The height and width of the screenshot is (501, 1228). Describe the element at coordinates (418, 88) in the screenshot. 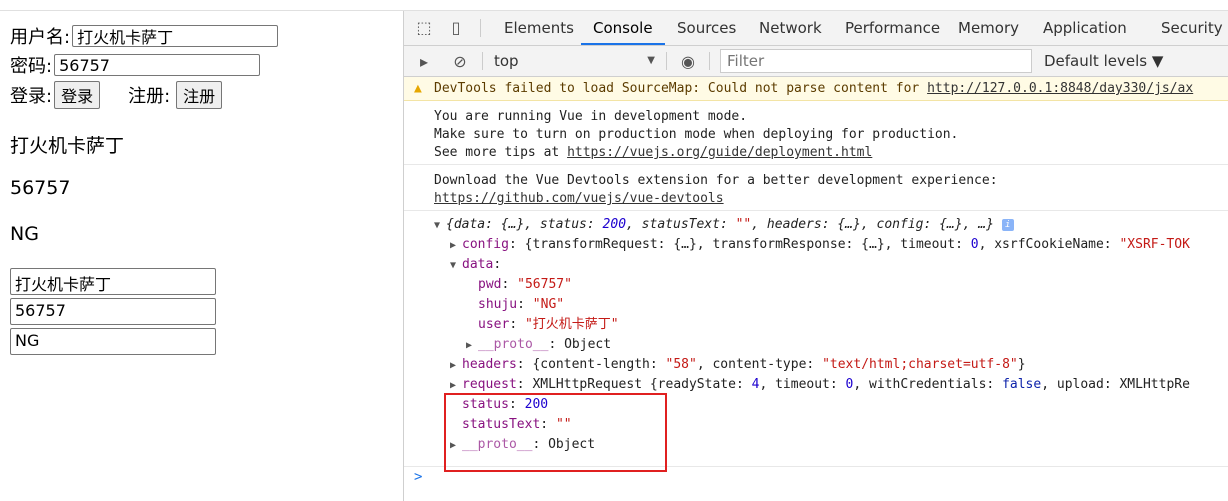

I see `warning-icon: ▲` at that location.